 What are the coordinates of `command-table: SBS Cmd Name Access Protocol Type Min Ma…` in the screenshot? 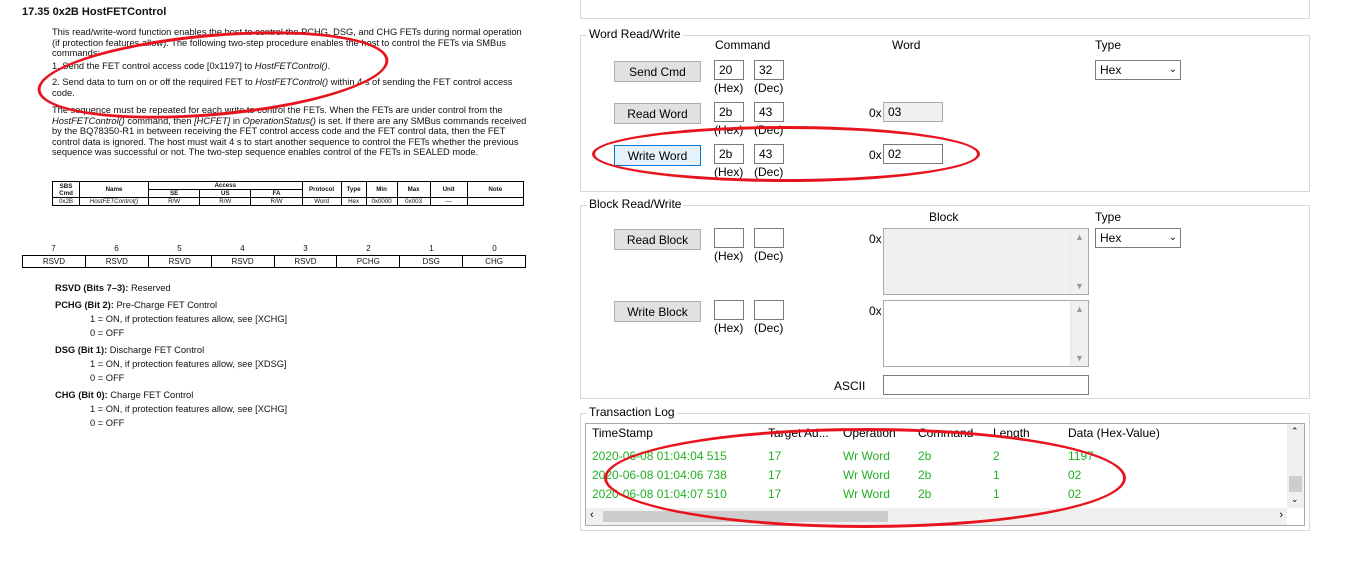 It's located at (288, 193).